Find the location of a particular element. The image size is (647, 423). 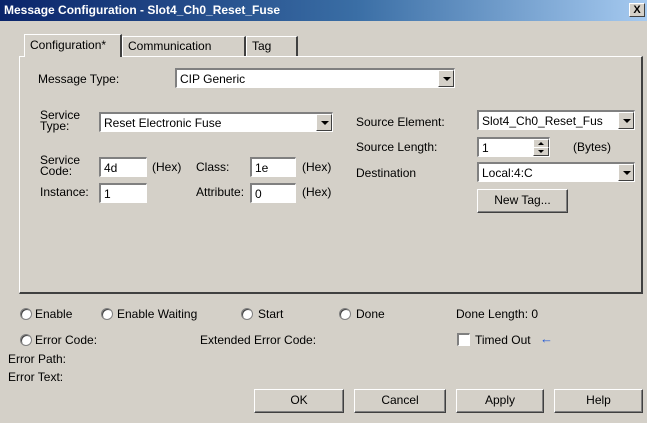

source-length-spinner: 1 is located at coordinates (513, 147).